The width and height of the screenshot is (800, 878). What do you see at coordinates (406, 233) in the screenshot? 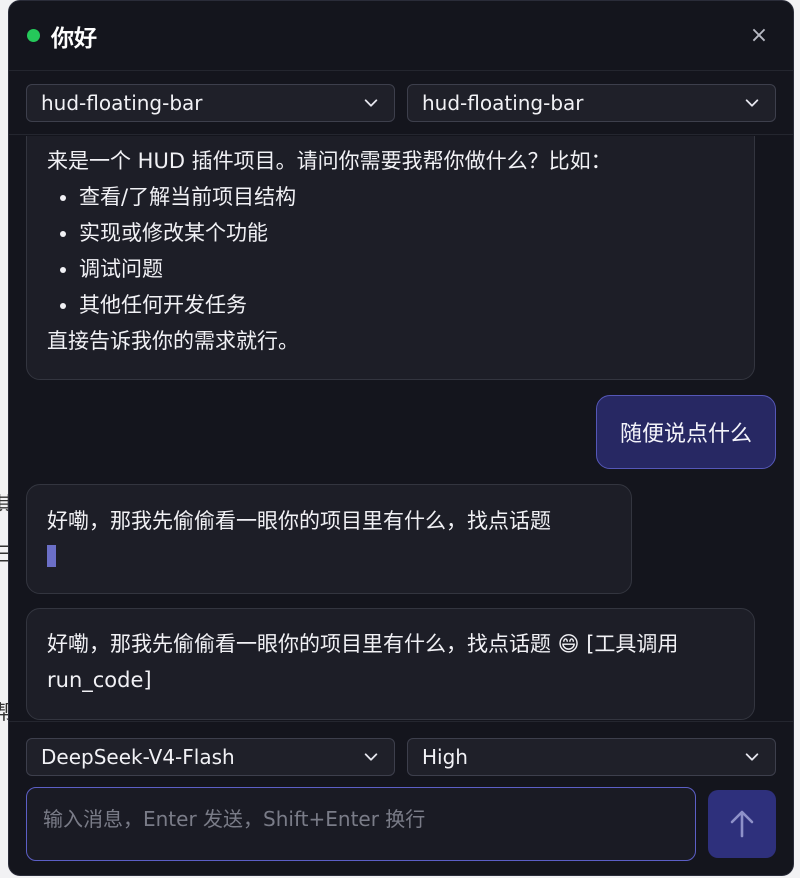
I see `list-item: 实现或修改某个功能` at bounding box center [406, 233].